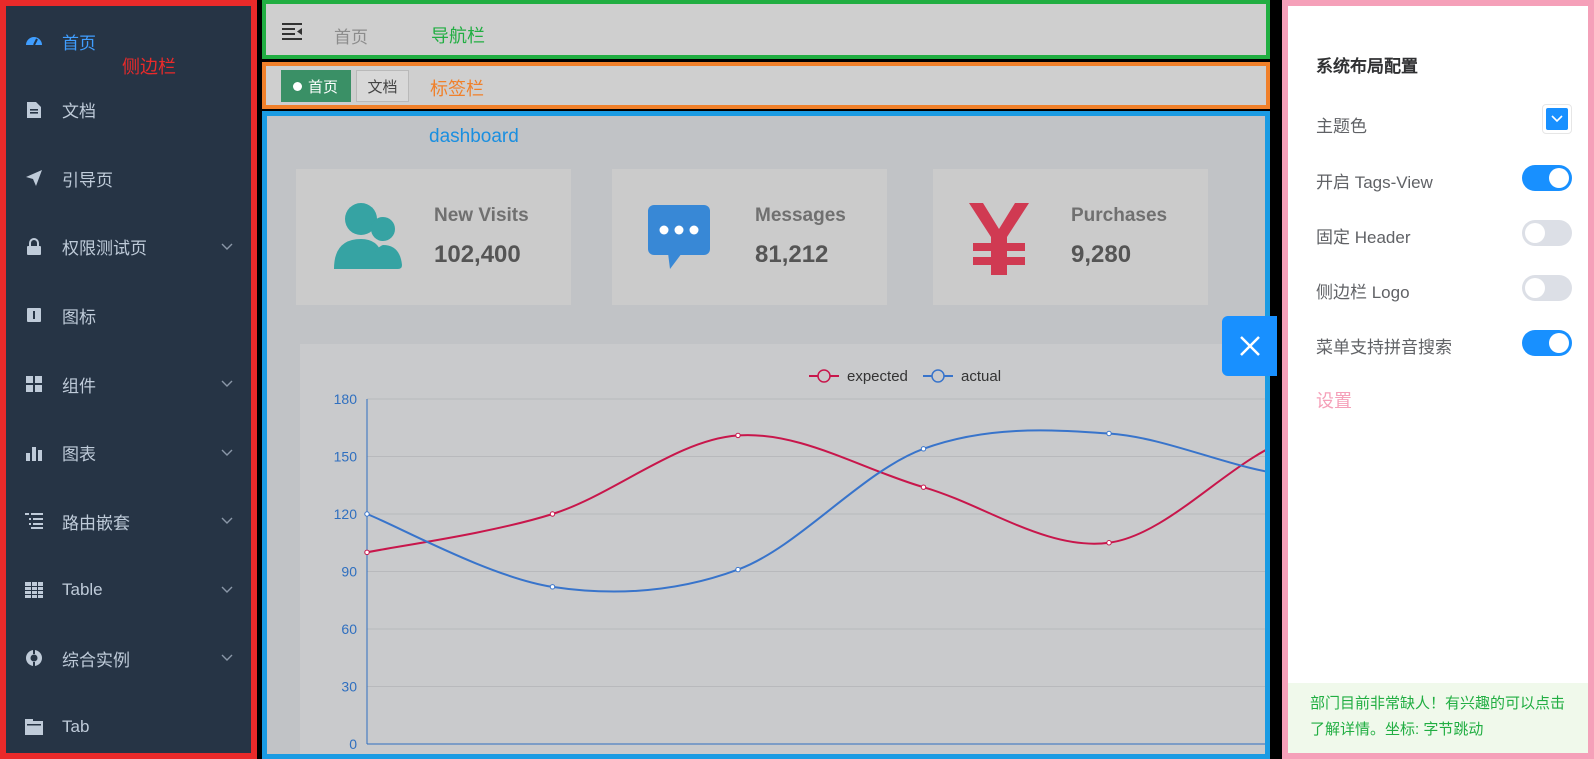  Describe the element at coordinates (87, 180) in the screenshot. I see `sidebar-item-label: 引导页` at that location.